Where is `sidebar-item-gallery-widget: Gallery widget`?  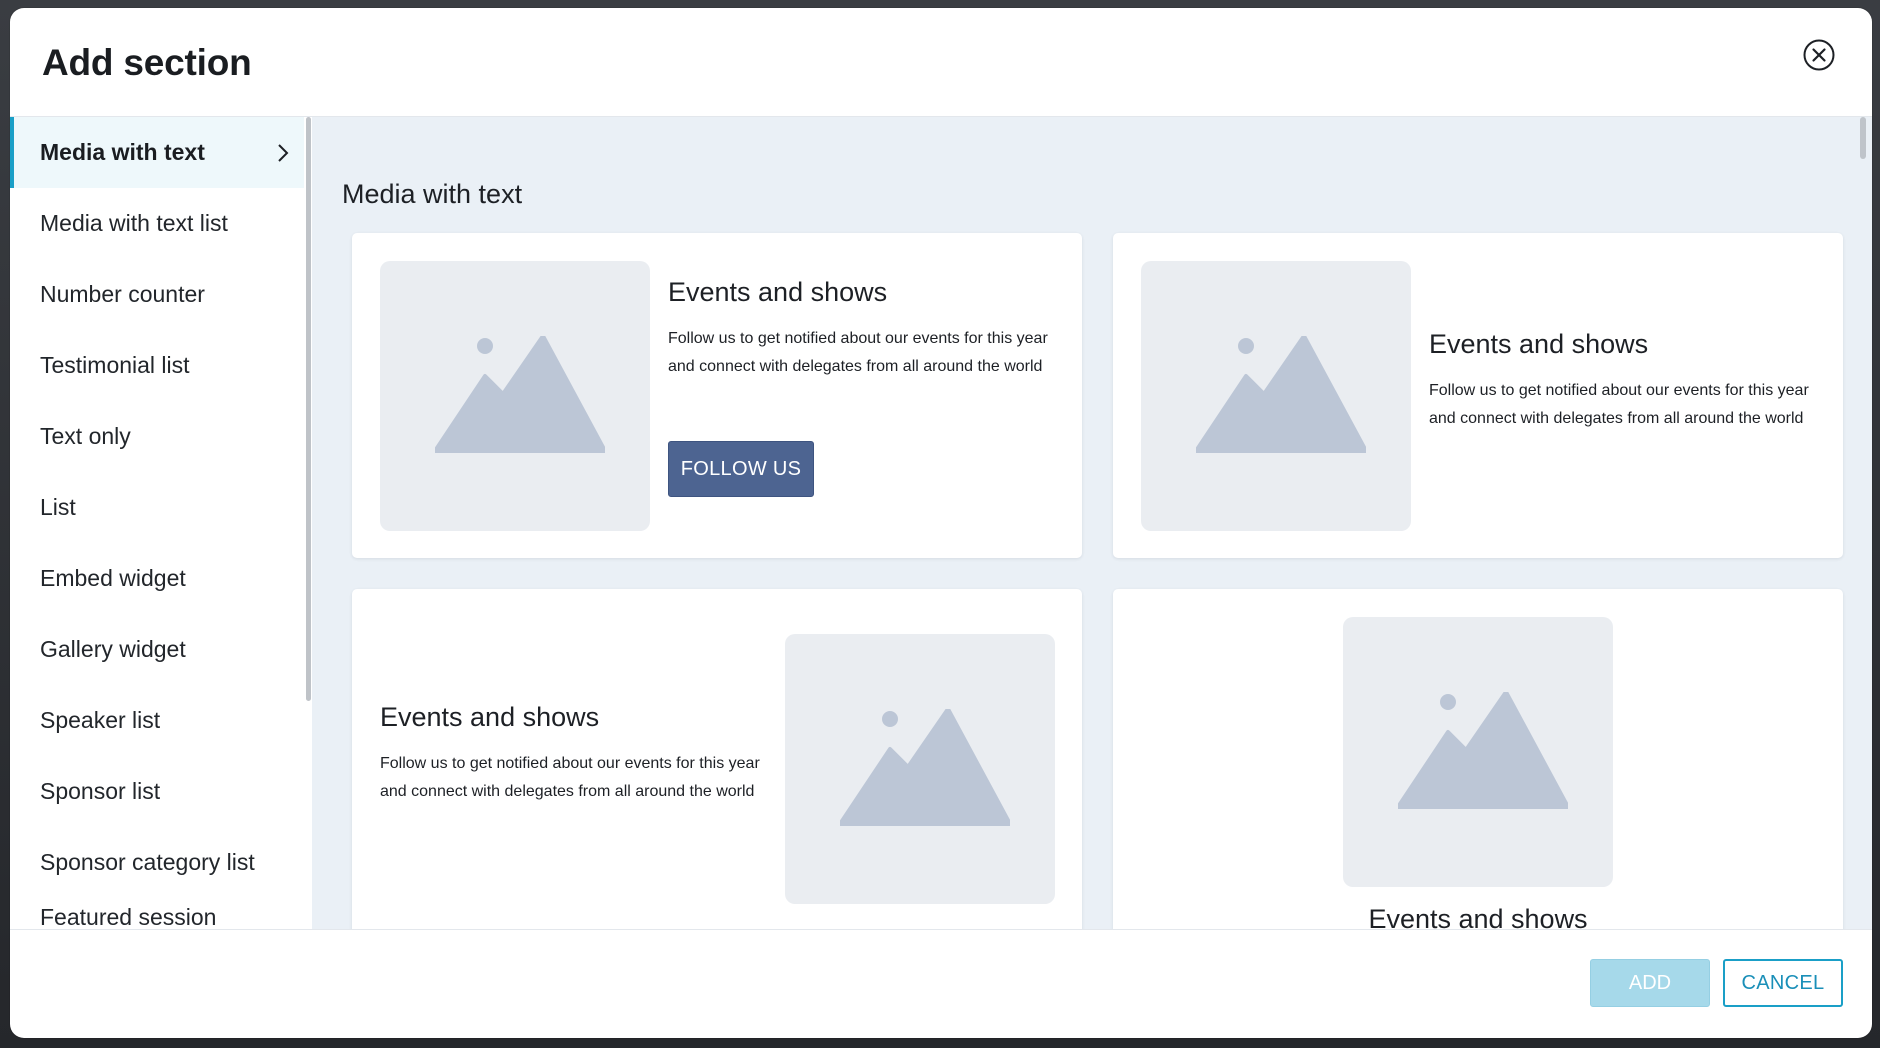 sidebar-item-gallery-widget: Gallery widget is located at coordinates (161, 649).